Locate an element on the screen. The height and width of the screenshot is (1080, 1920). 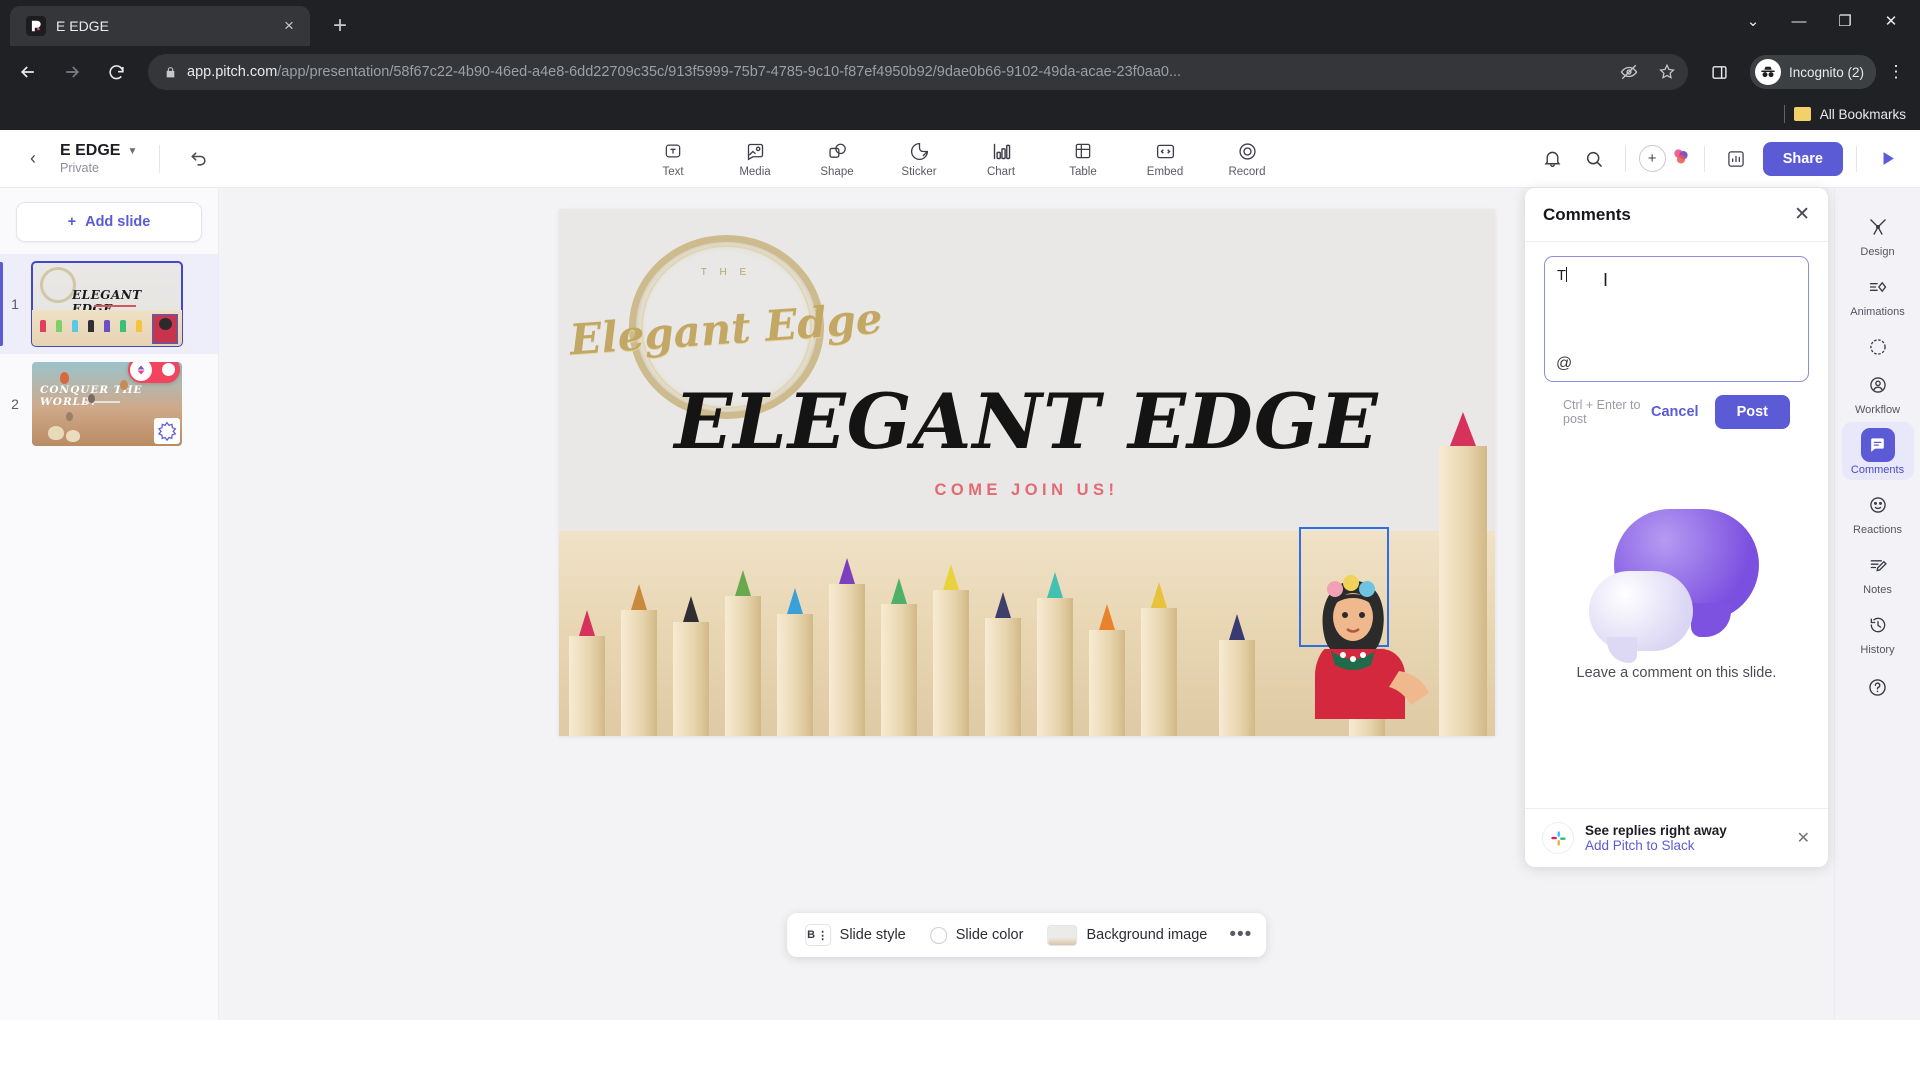
tab-search-chevron-icon: ⌄ is located at coordinates (1753, 21).